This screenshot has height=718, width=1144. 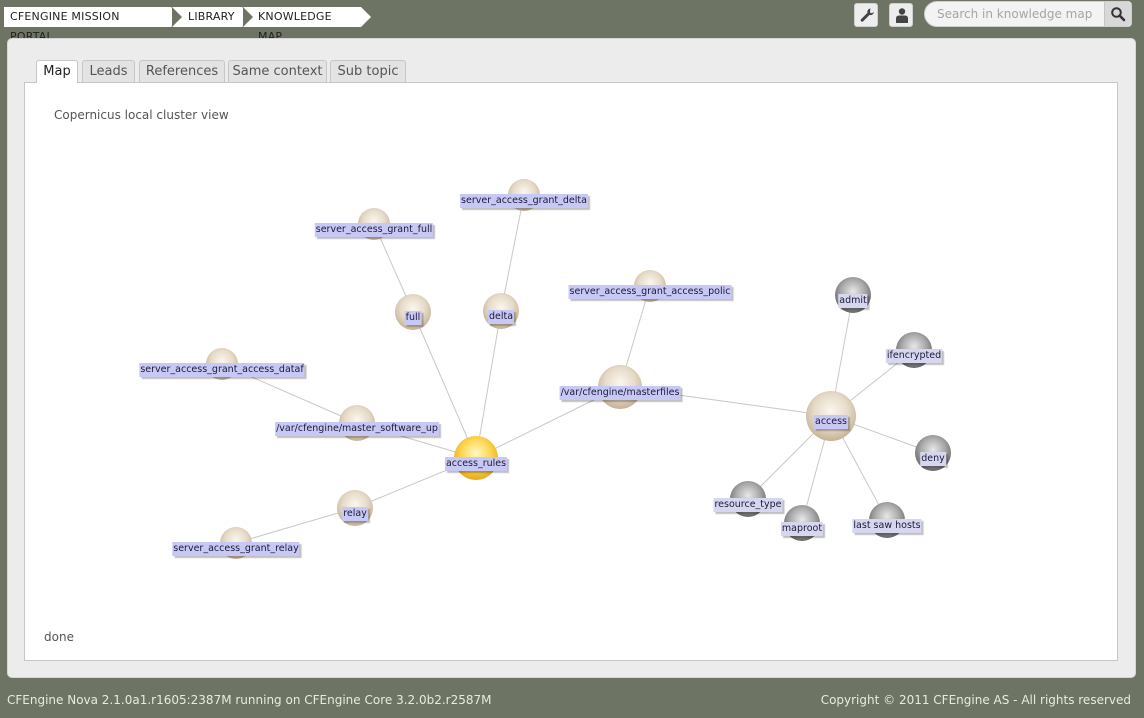 What do you see at coordinates (57, 71) in the screenshot?
I see `tab-map: Map` at bounding box center [57, 71].